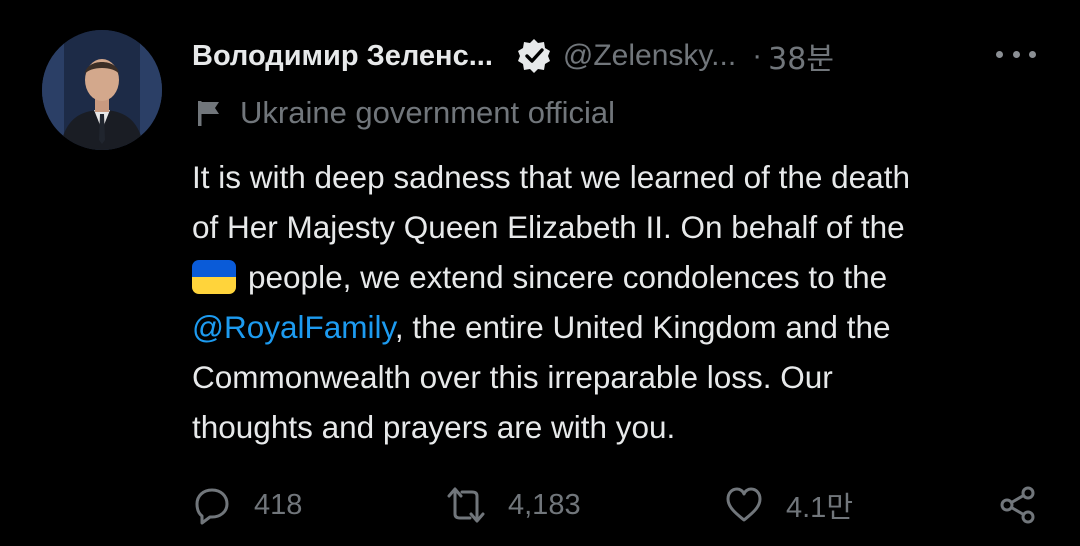 Image resolution: width=1080 pixels, height=546 pixels. What do you see at coordinates (278, 504) in the screenshot?
I see `reply-count: 418` at bounding box center [278, 504].